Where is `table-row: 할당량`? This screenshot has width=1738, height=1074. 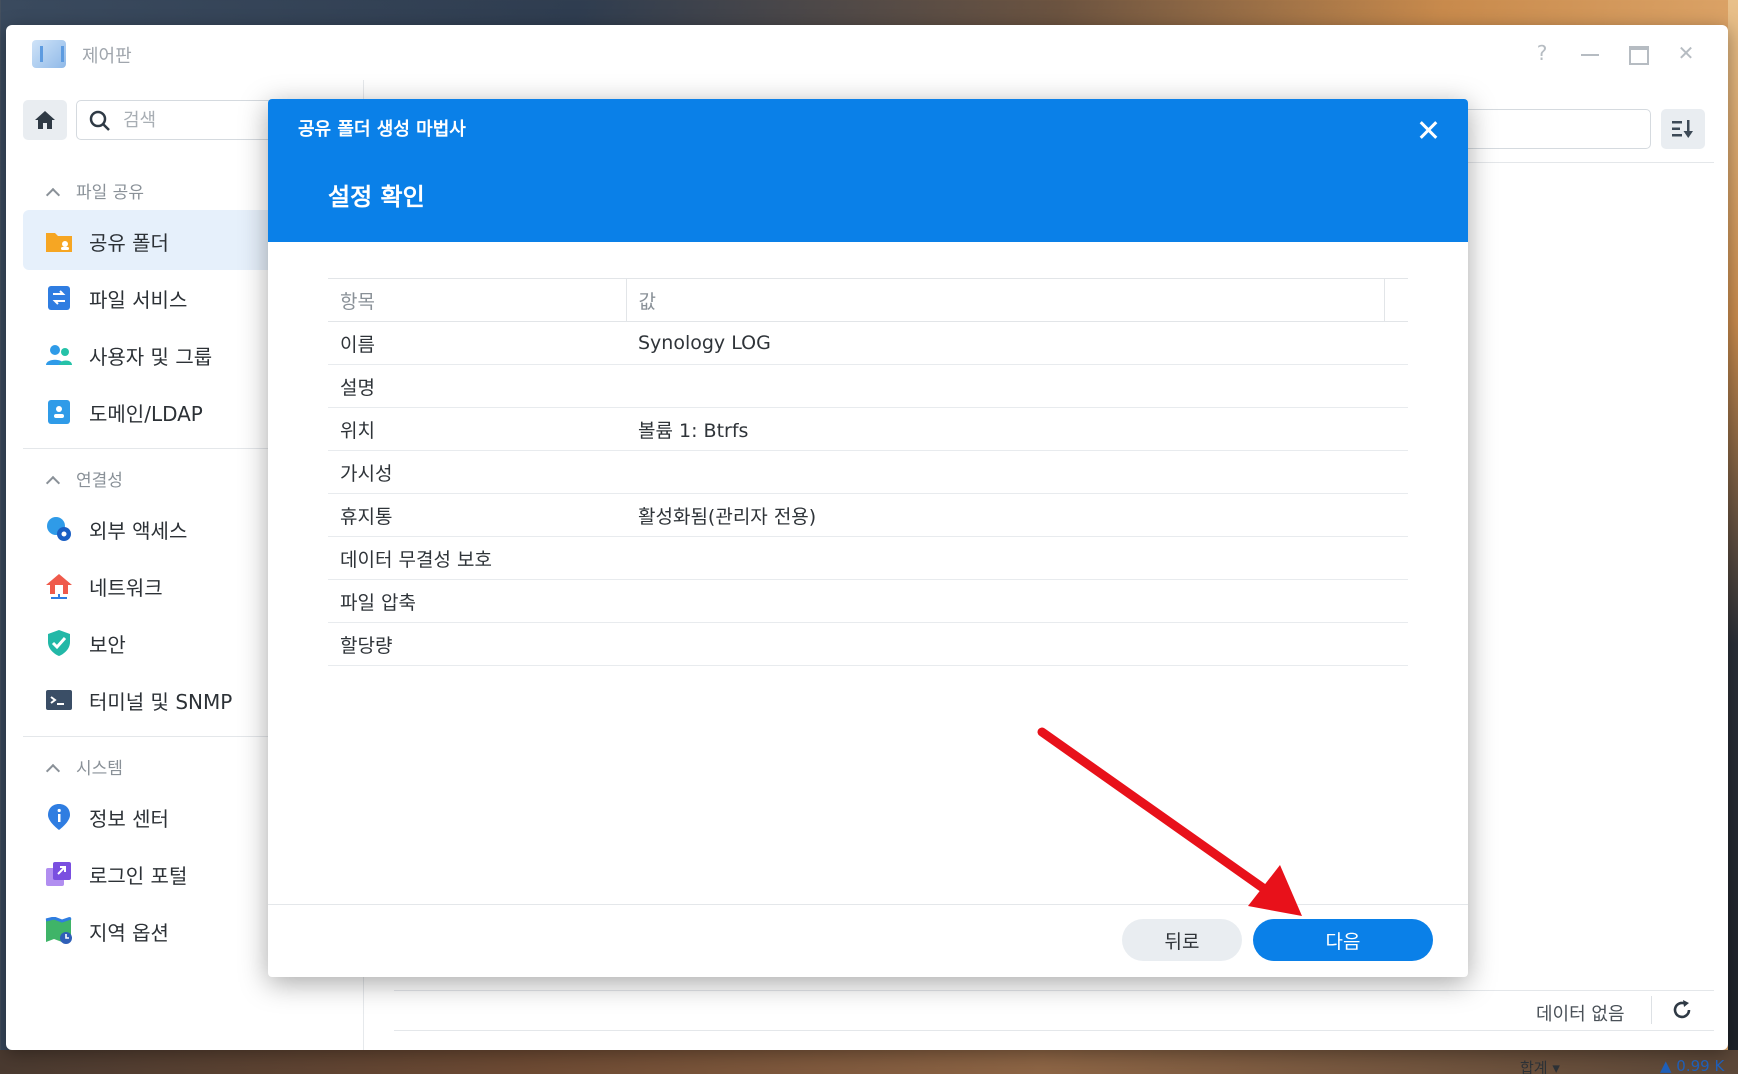 table-row: 할당량 is located at coordinates (868, 644).